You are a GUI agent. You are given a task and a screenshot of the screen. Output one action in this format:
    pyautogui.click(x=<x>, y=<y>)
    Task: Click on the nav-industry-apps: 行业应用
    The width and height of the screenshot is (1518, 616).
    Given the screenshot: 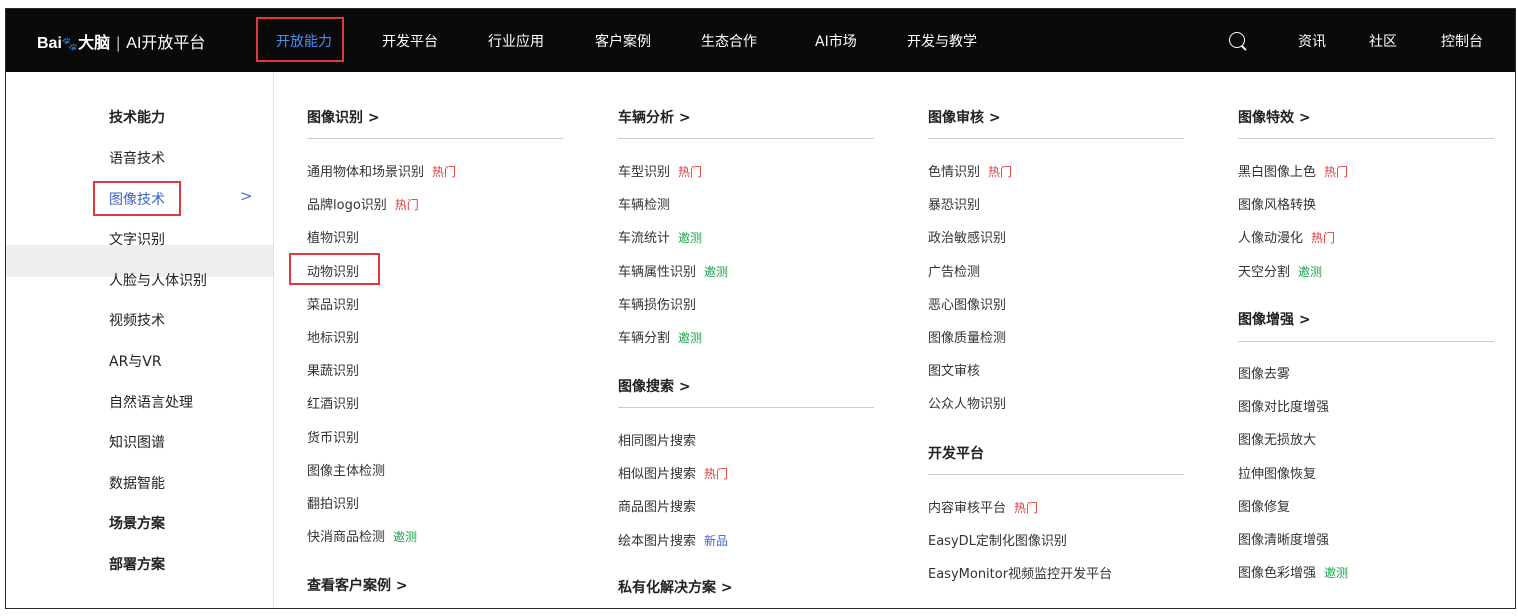 What is the action you would take?
    pyautogui.click(x=516, y=41)
    